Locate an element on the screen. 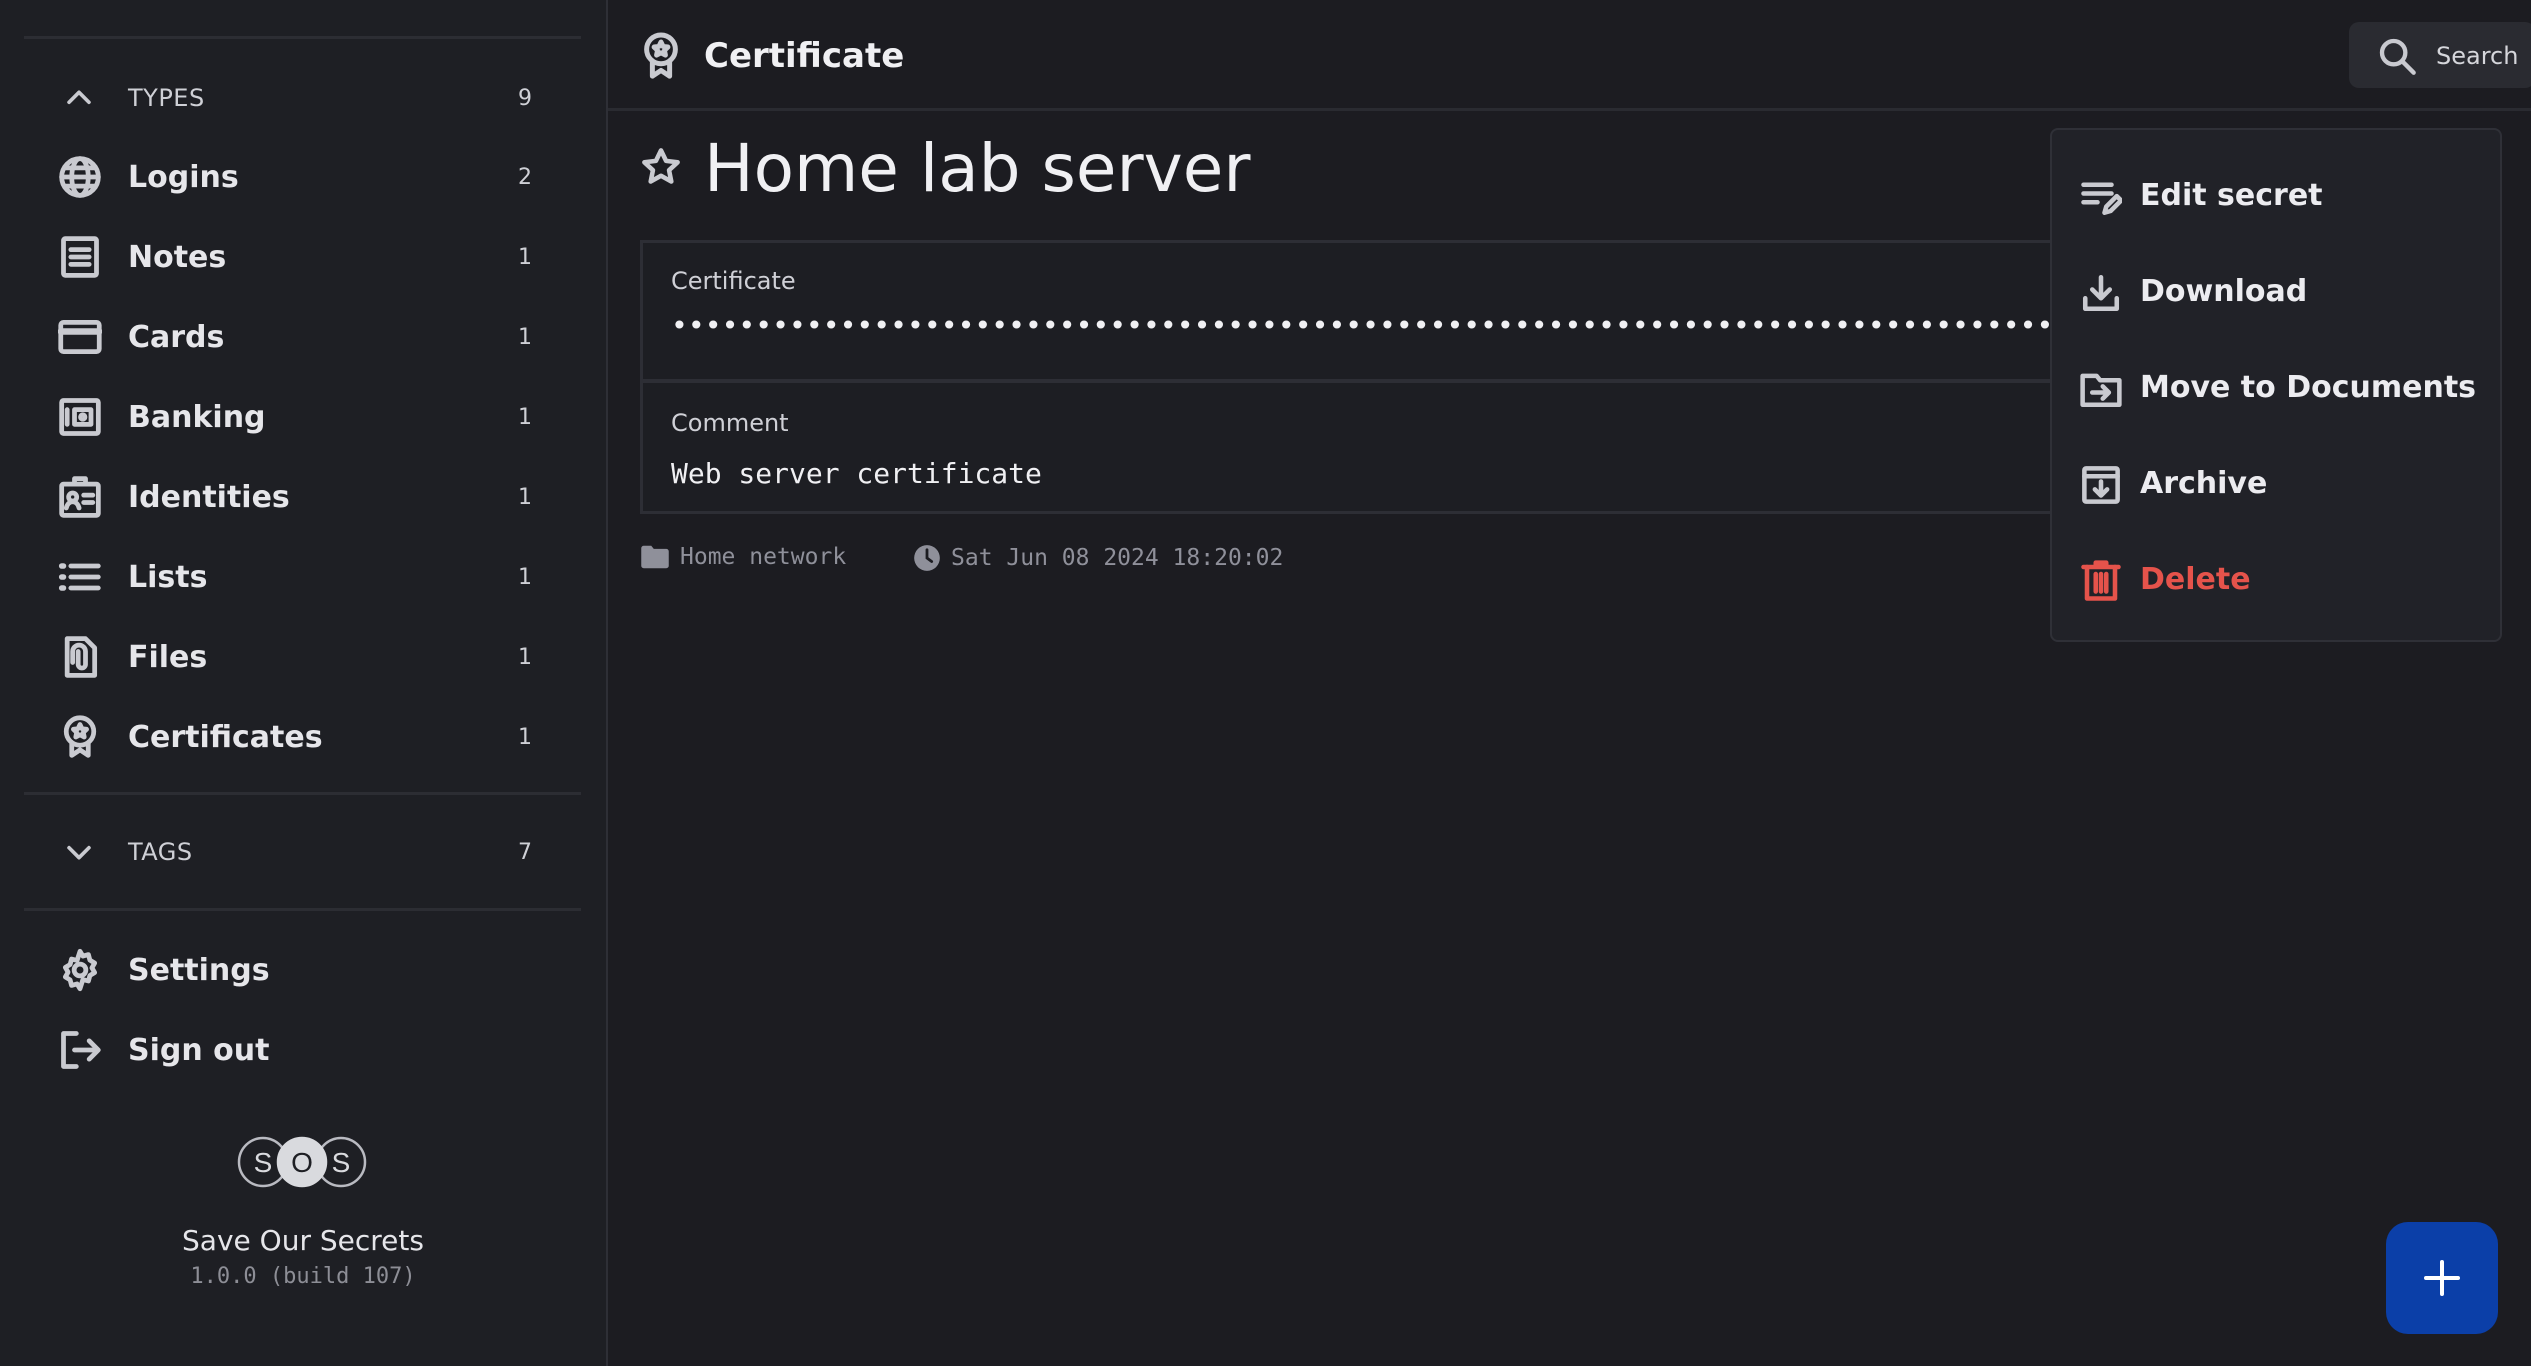  archive-icon is located at coordinates (2101, 485).